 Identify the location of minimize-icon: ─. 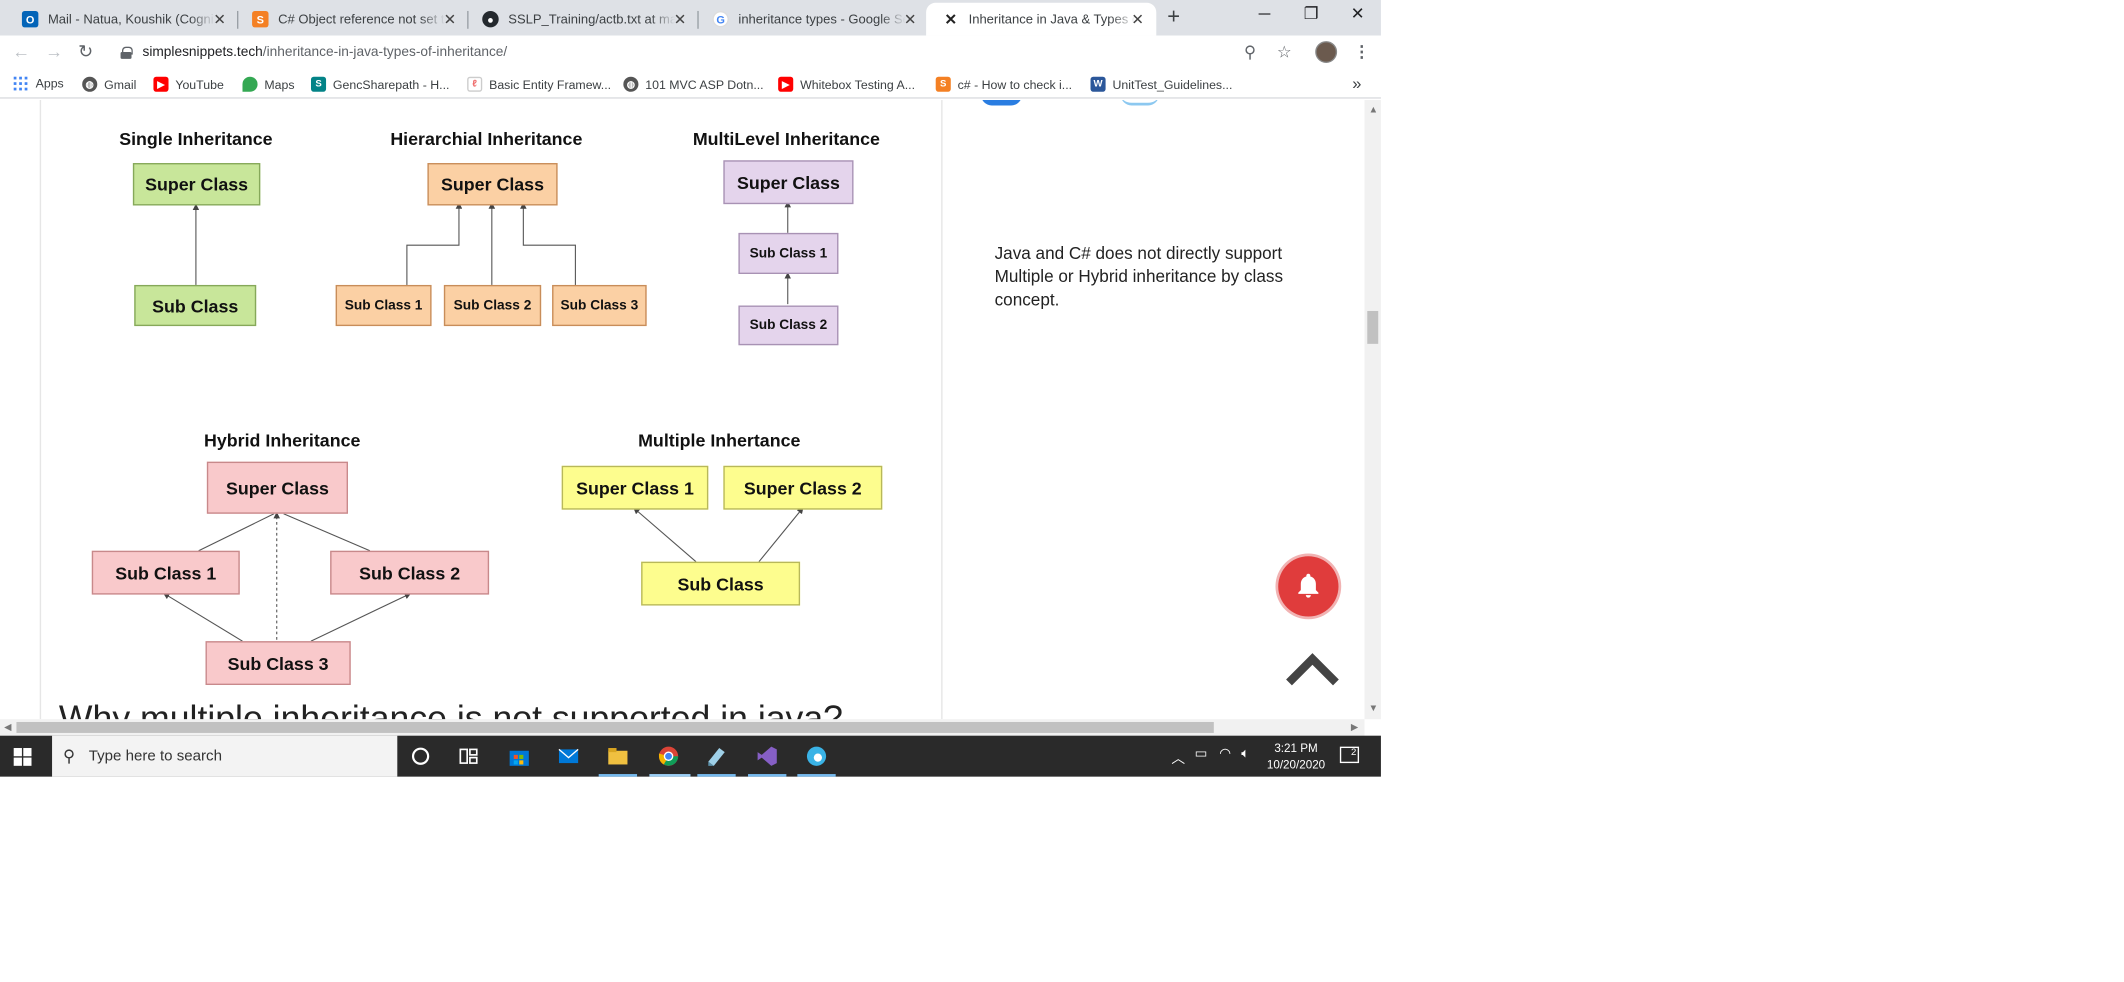
(1264, 13).